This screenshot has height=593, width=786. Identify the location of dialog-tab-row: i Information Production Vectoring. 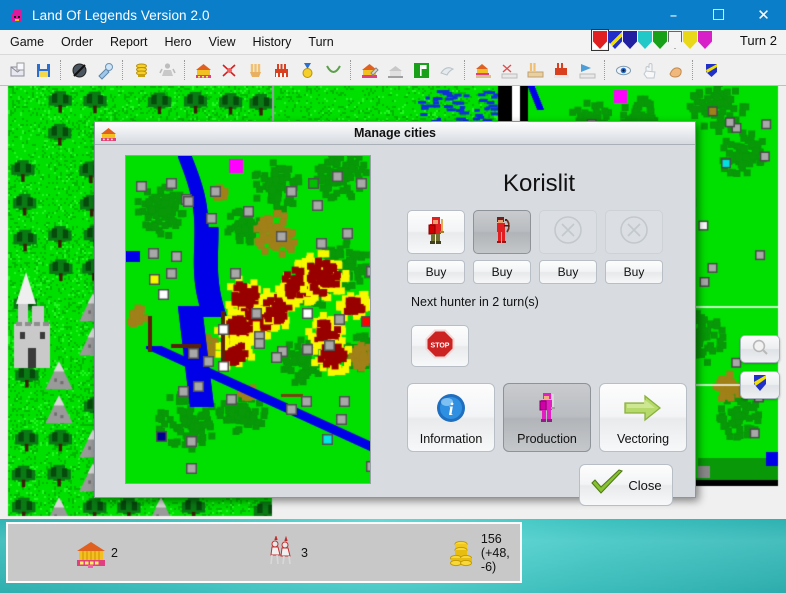
(547, 417).